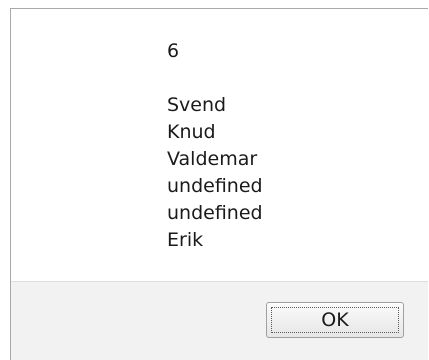  What do you see at coordinates (197, 105) in the screenshot?
I see `message-line: Svend` at bounding box center [197, 105].